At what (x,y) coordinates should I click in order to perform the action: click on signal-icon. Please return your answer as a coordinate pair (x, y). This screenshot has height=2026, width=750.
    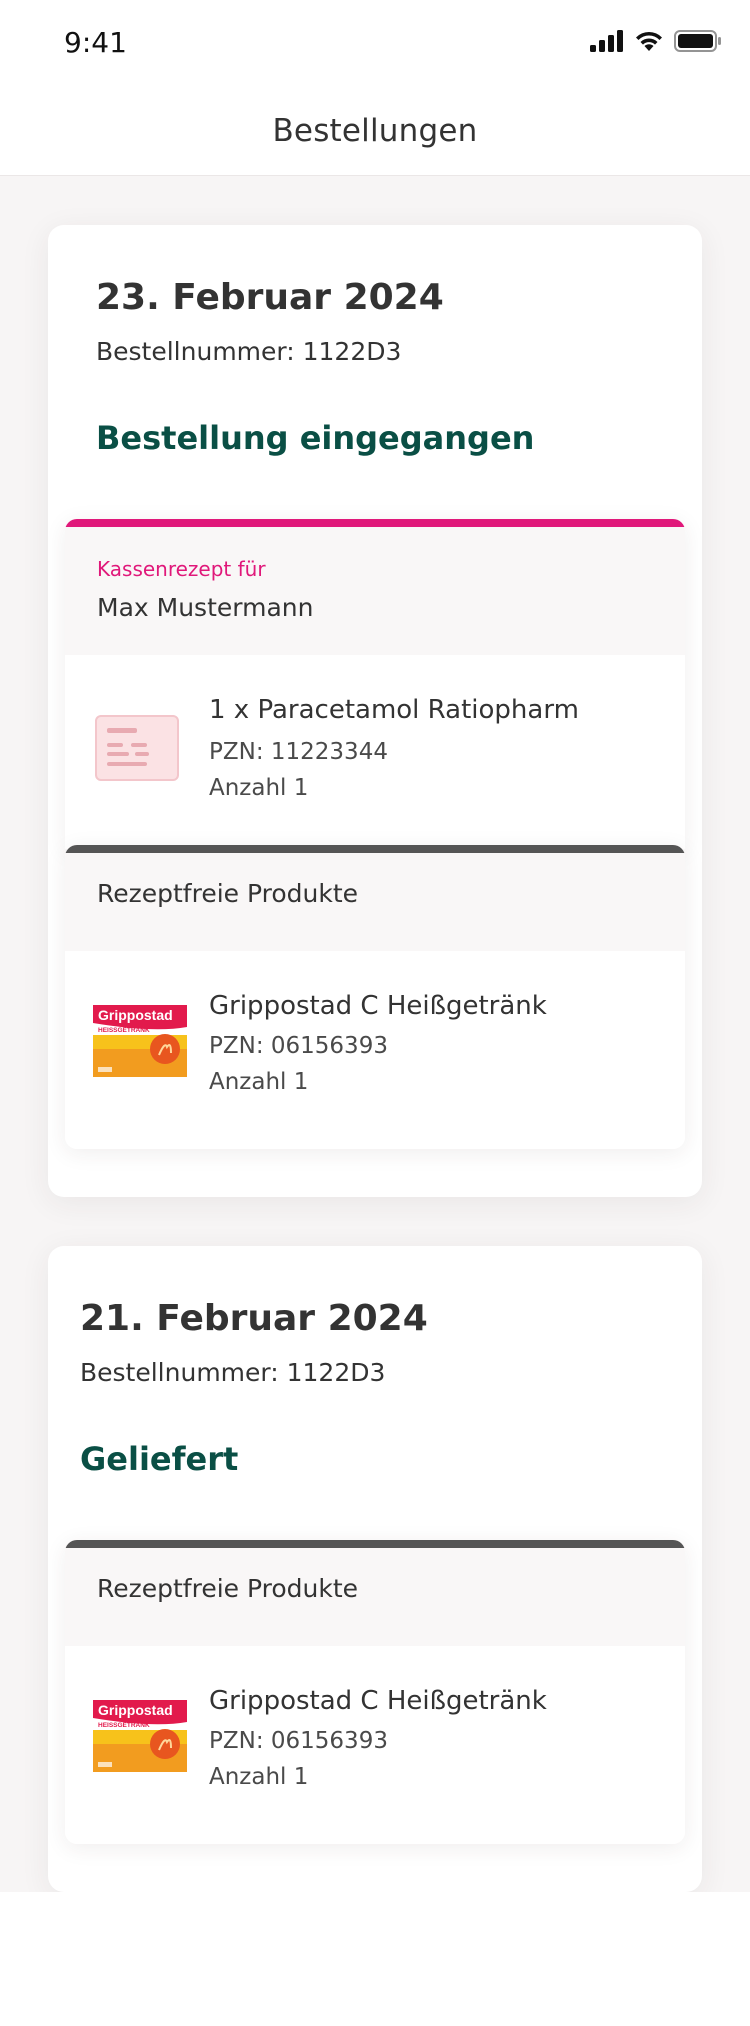
    Looking at the image, I should click on (606, 41).